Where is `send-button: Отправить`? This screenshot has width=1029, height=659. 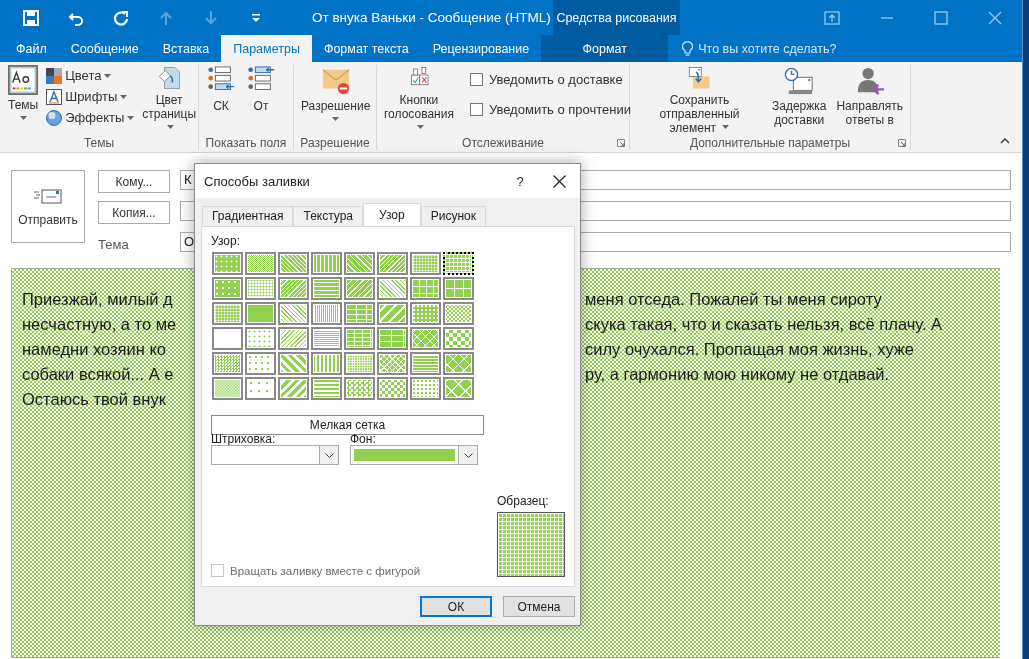 send-button: Отправить is located at coordinates (48, 206).